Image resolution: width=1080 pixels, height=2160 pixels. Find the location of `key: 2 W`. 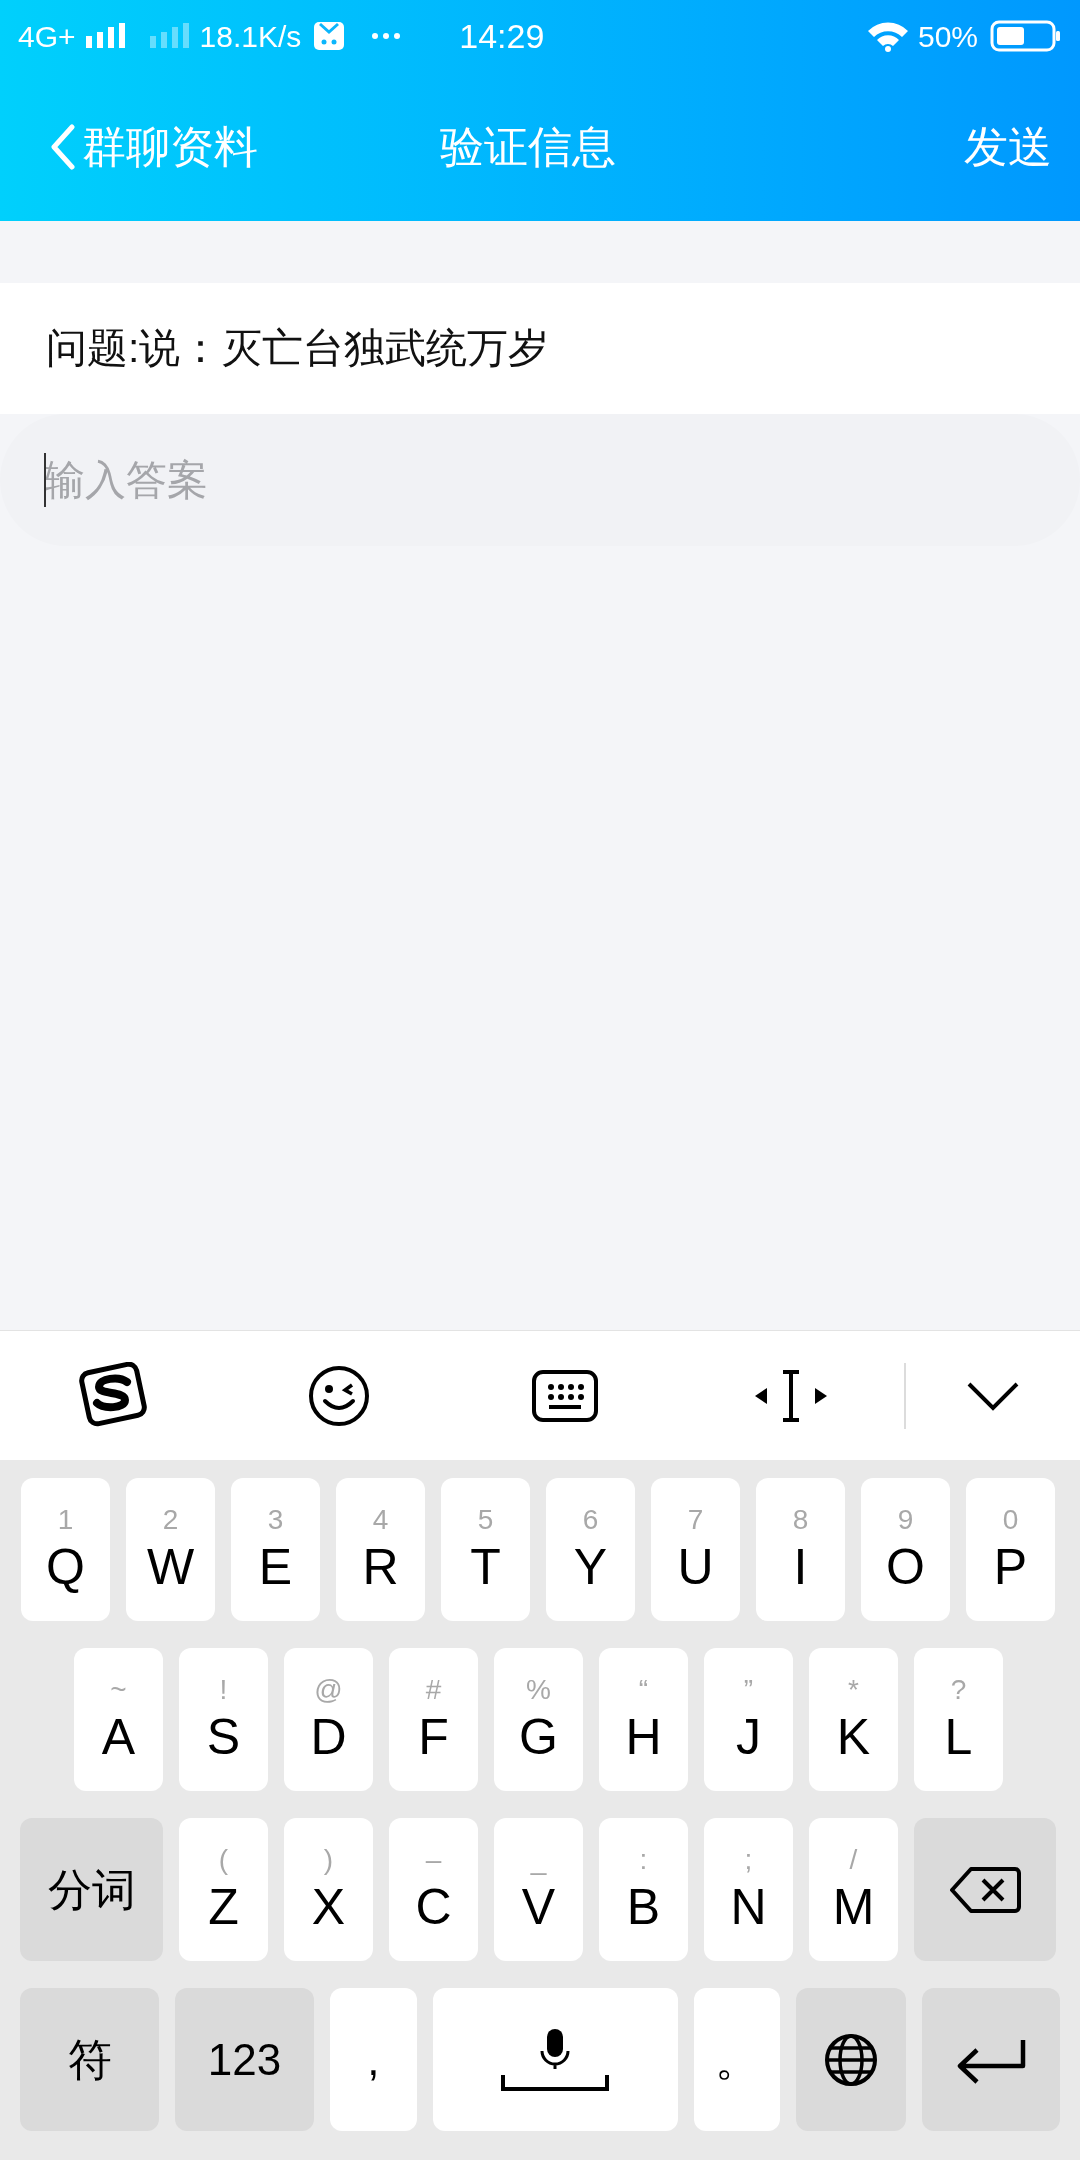

key: 2 W is located at coordinates (170, 1549).